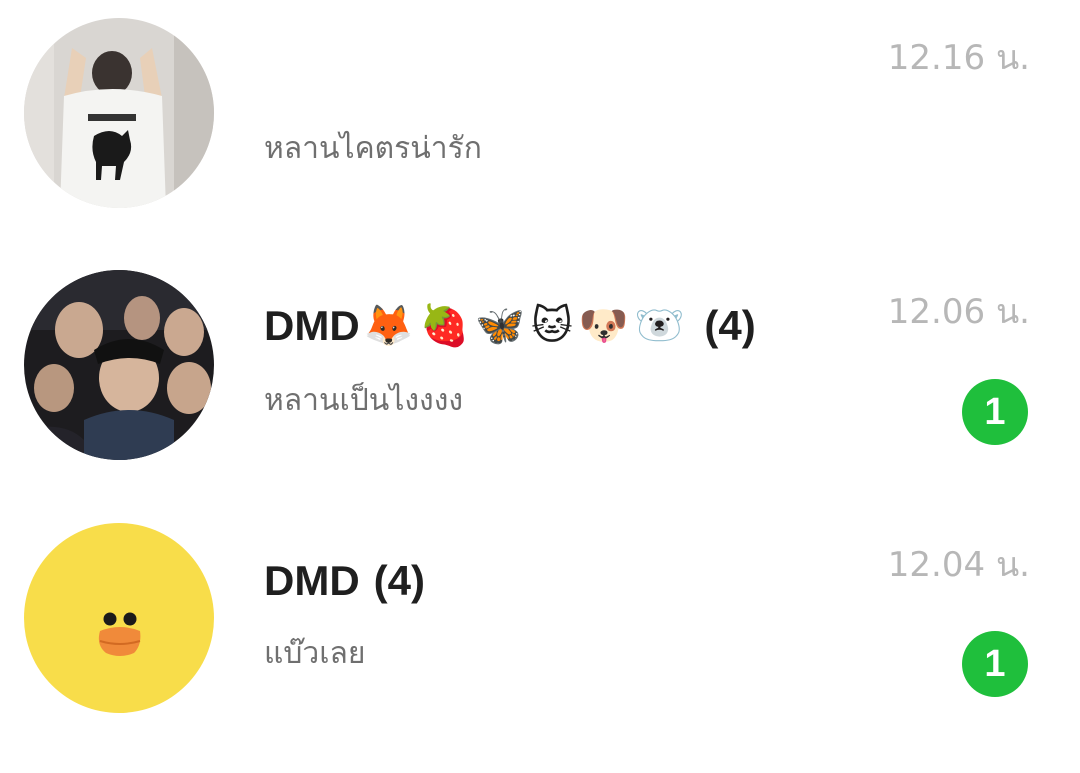  I want to click on polar-bear-icon: 🐻‍❄️, so click(659, 326).